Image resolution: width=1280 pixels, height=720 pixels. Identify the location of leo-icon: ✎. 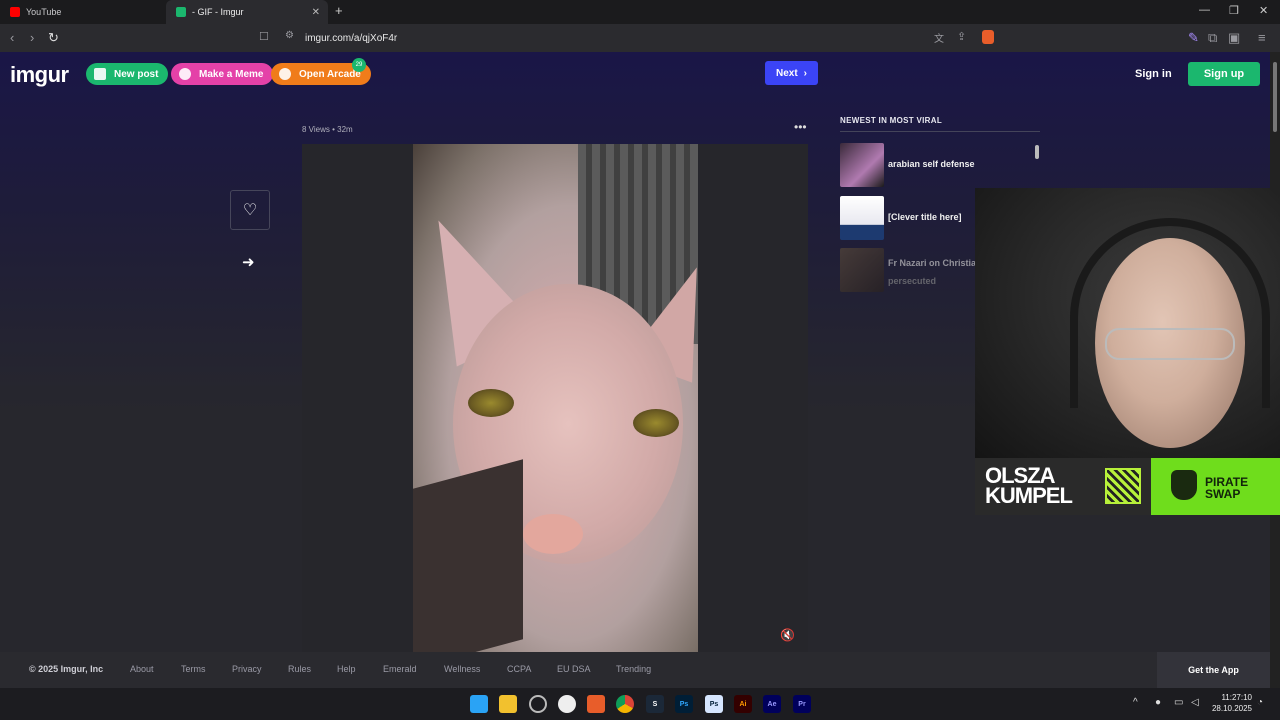
(1193, 38).